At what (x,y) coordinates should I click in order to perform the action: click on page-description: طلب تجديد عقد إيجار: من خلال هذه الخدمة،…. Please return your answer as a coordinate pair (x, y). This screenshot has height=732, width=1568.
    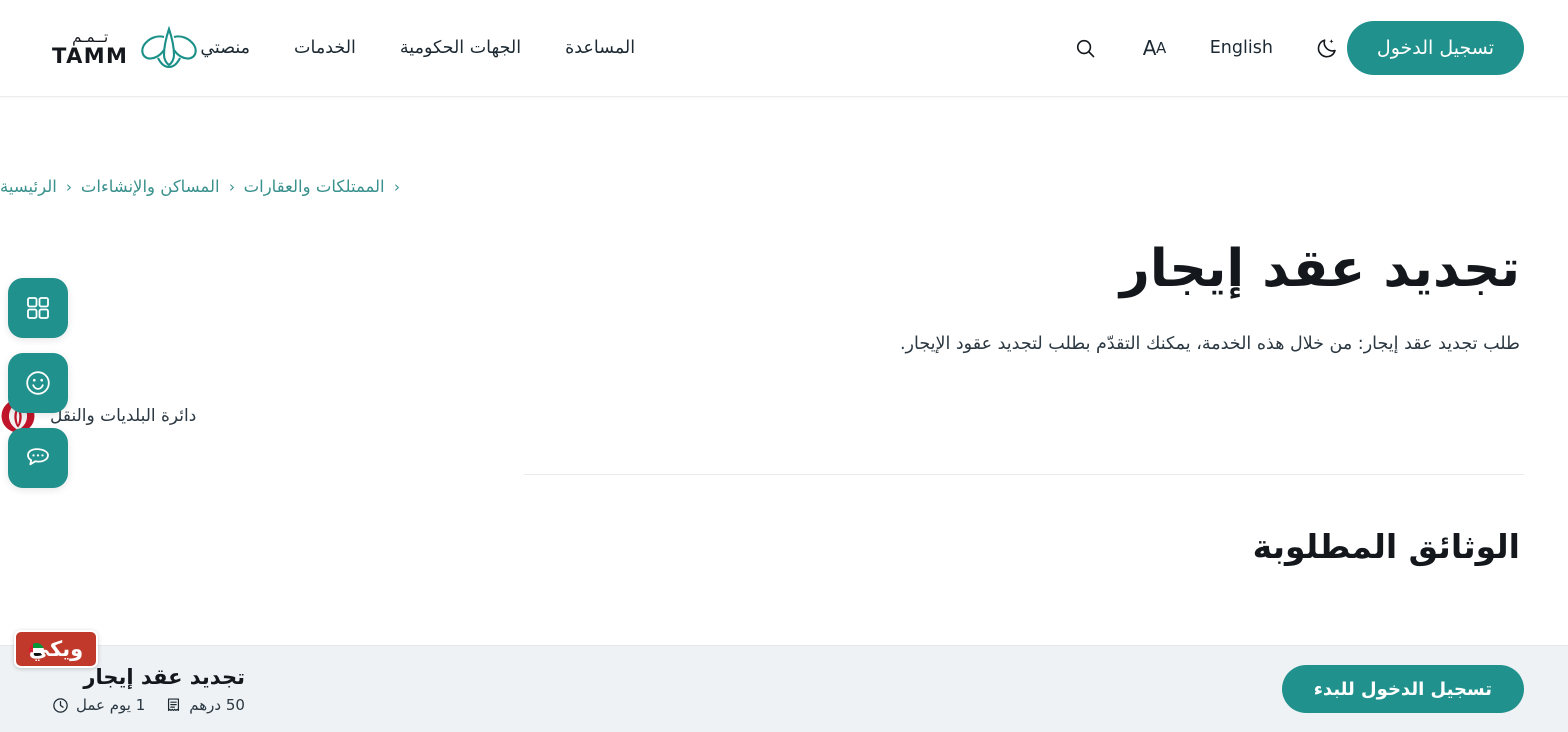
    Looking at the image, I should click on (1209, 344).